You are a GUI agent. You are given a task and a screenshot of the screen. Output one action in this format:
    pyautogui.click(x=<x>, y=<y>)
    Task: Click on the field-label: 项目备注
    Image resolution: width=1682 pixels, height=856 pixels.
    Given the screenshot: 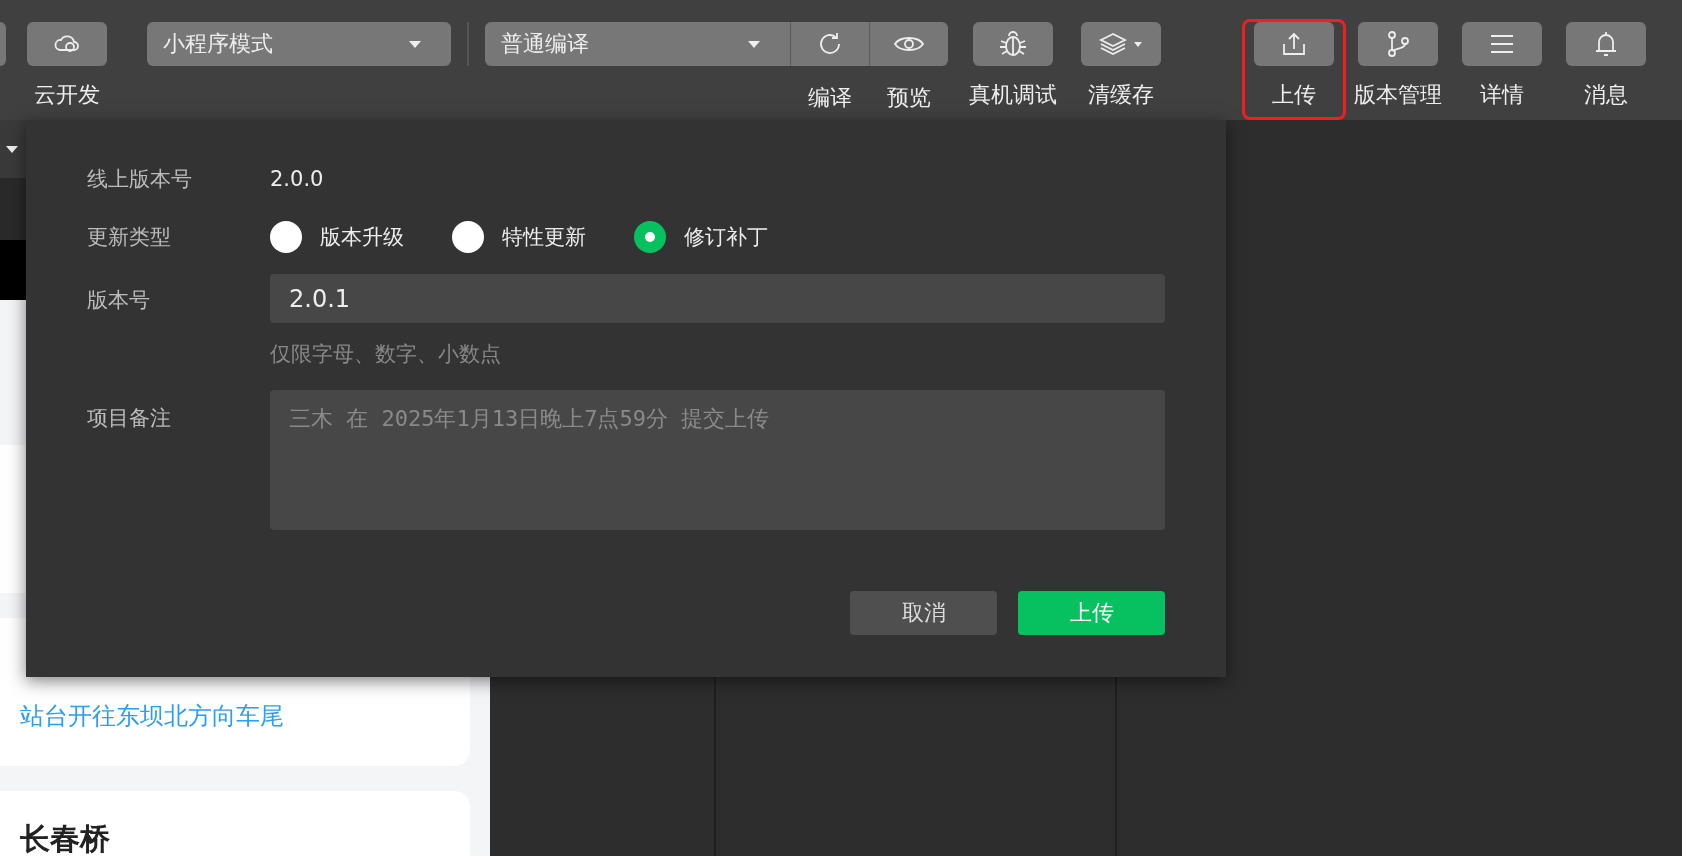 What is the action you would take?
    pyautogui.click(x=129, y=418)
    